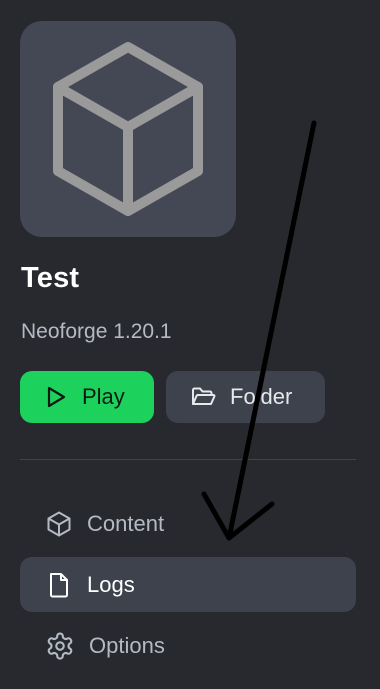  What do you see at coordinates (50, 278) in the screenshot?
I see `instance-title: Test` at bounding box center [50, 278].